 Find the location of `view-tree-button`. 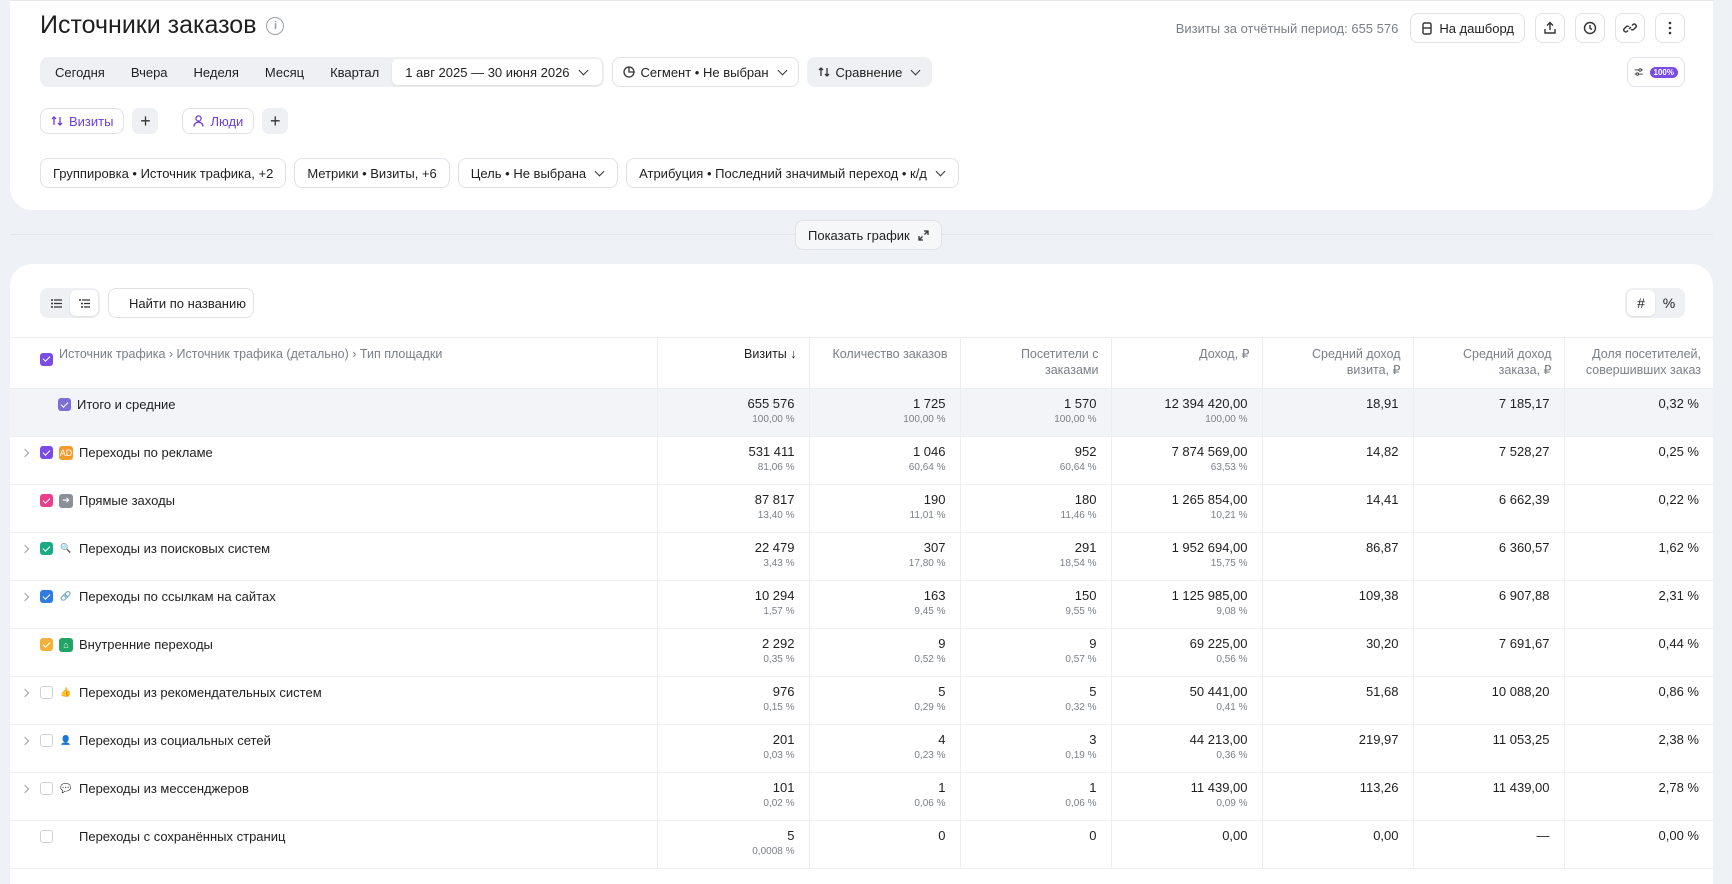

view-tree-button is located at coordinates (84, 303).